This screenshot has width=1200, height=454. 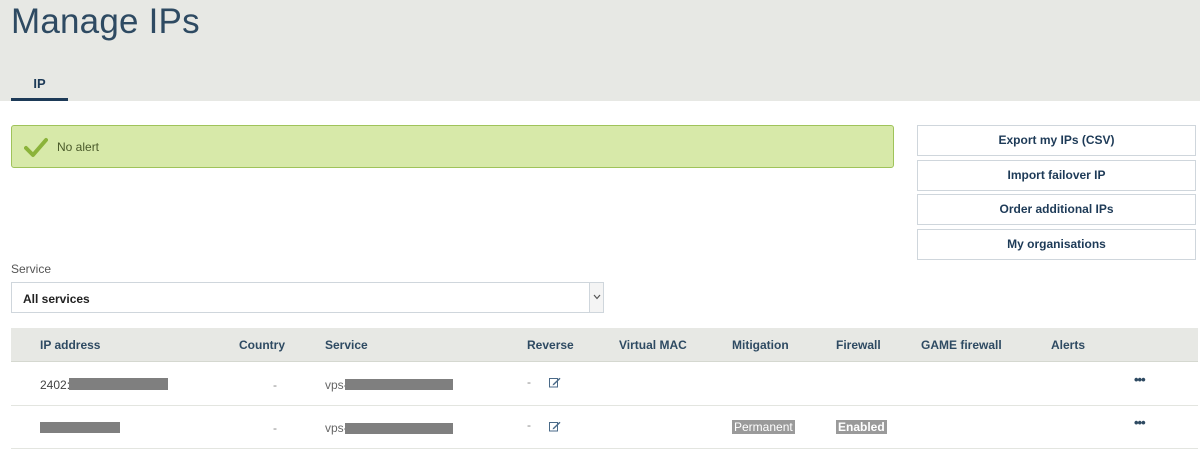 What do you see at coordinates (961, 345) in the screenshot?
I see `column-header-game-firewall: GAME firewall` at bounding box center [961, 345].